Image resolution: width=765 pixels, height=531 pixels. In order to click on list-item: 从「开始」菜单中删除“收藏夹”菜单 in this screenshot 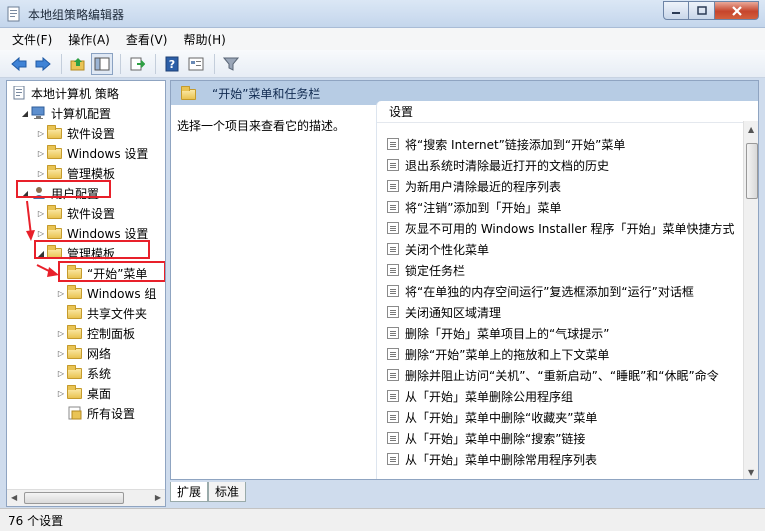, I will do `click(563, 417)`.